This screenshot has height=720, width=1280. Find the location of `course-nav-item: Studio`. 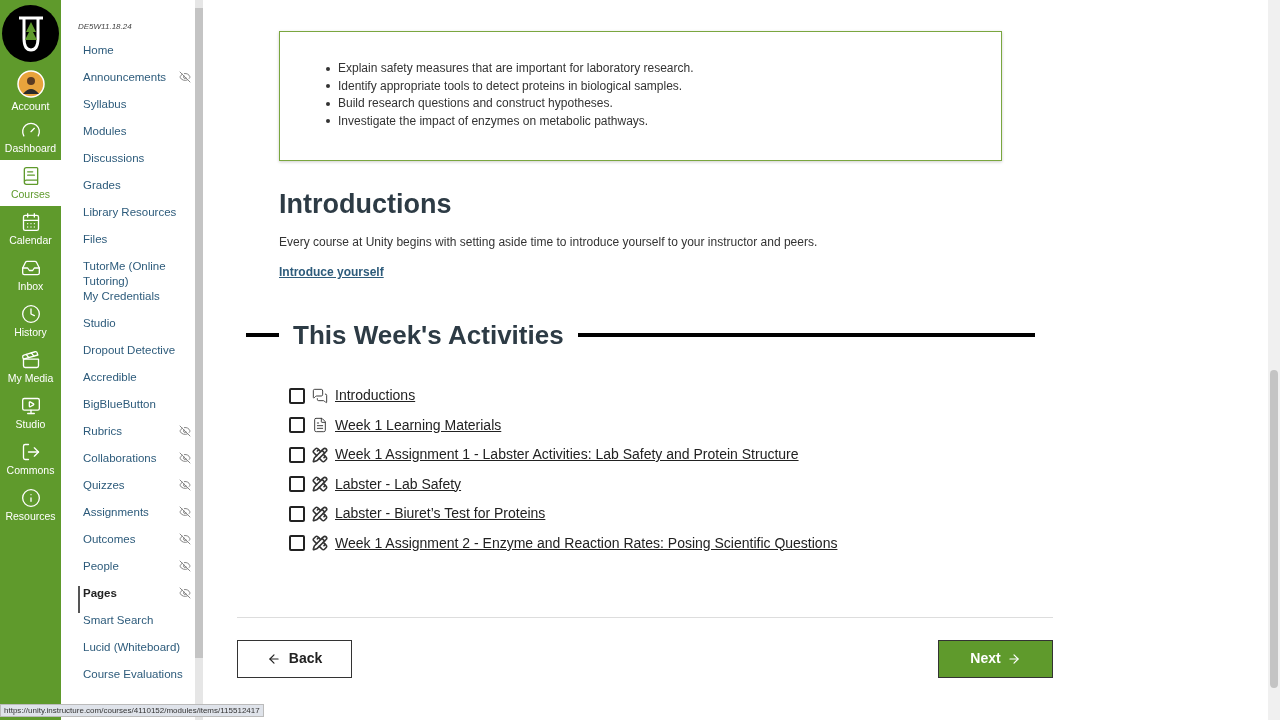

course-nav-item: Studio is located at coordinates (136, 329).